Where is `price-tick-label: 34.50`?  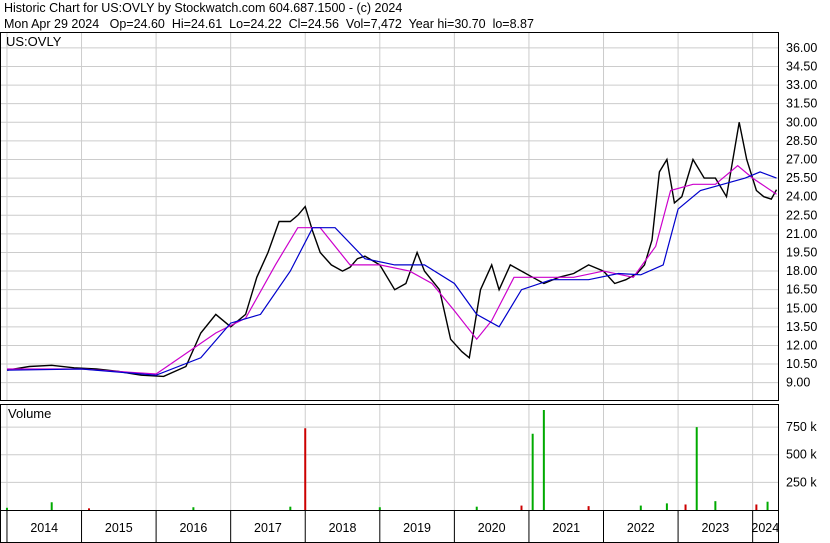 price-tick-label: 34.50 is located at coordinates (801, 66).